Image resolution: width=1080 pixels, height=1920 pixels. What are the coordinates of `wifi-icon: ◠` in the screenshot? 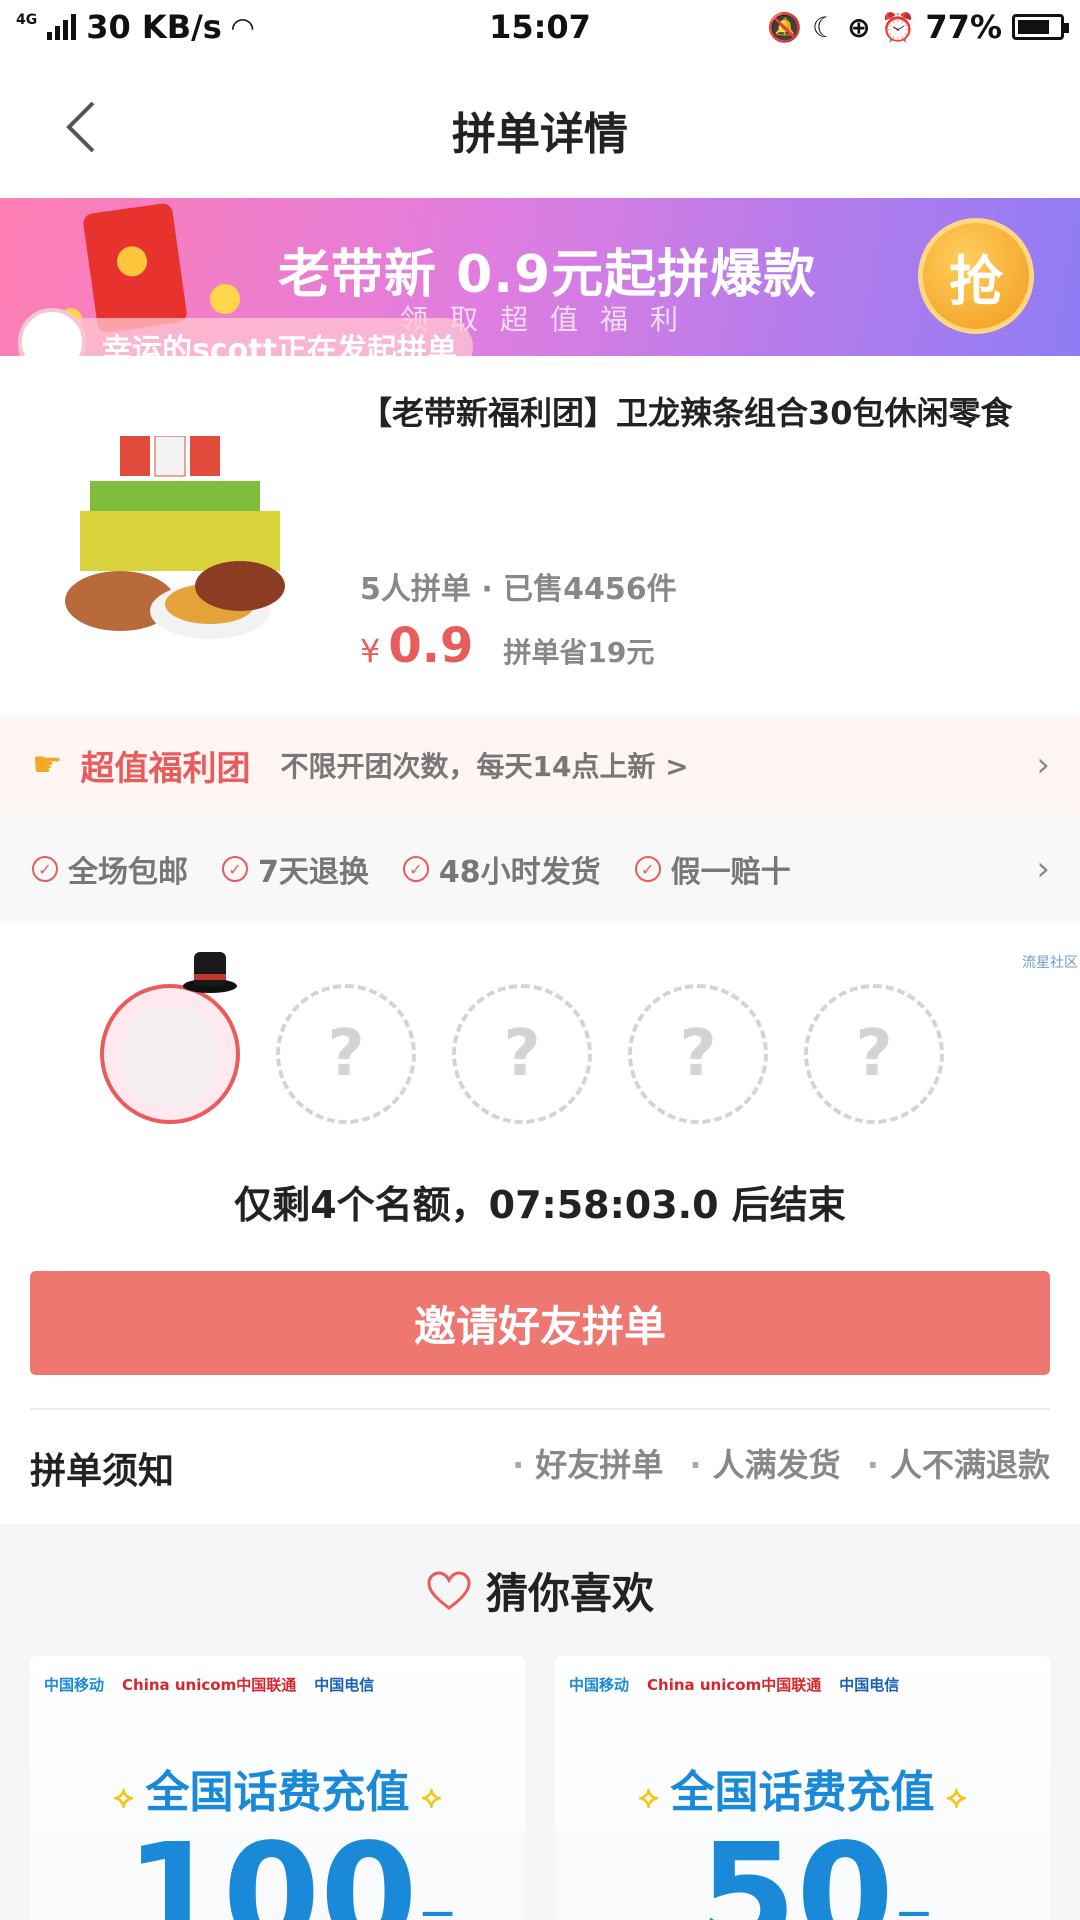 It's located at (242, 27).